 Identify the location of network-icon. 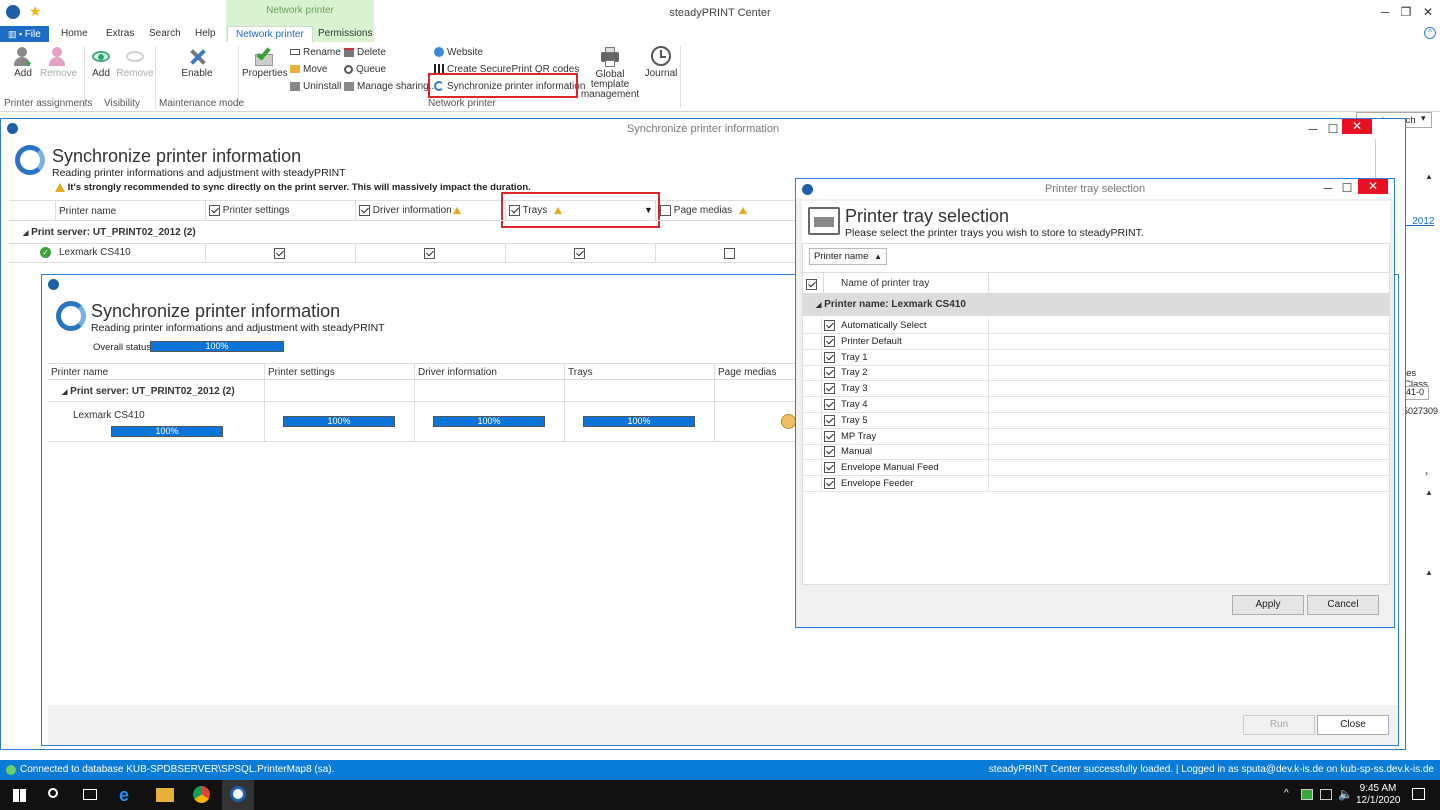
(1326, 794).